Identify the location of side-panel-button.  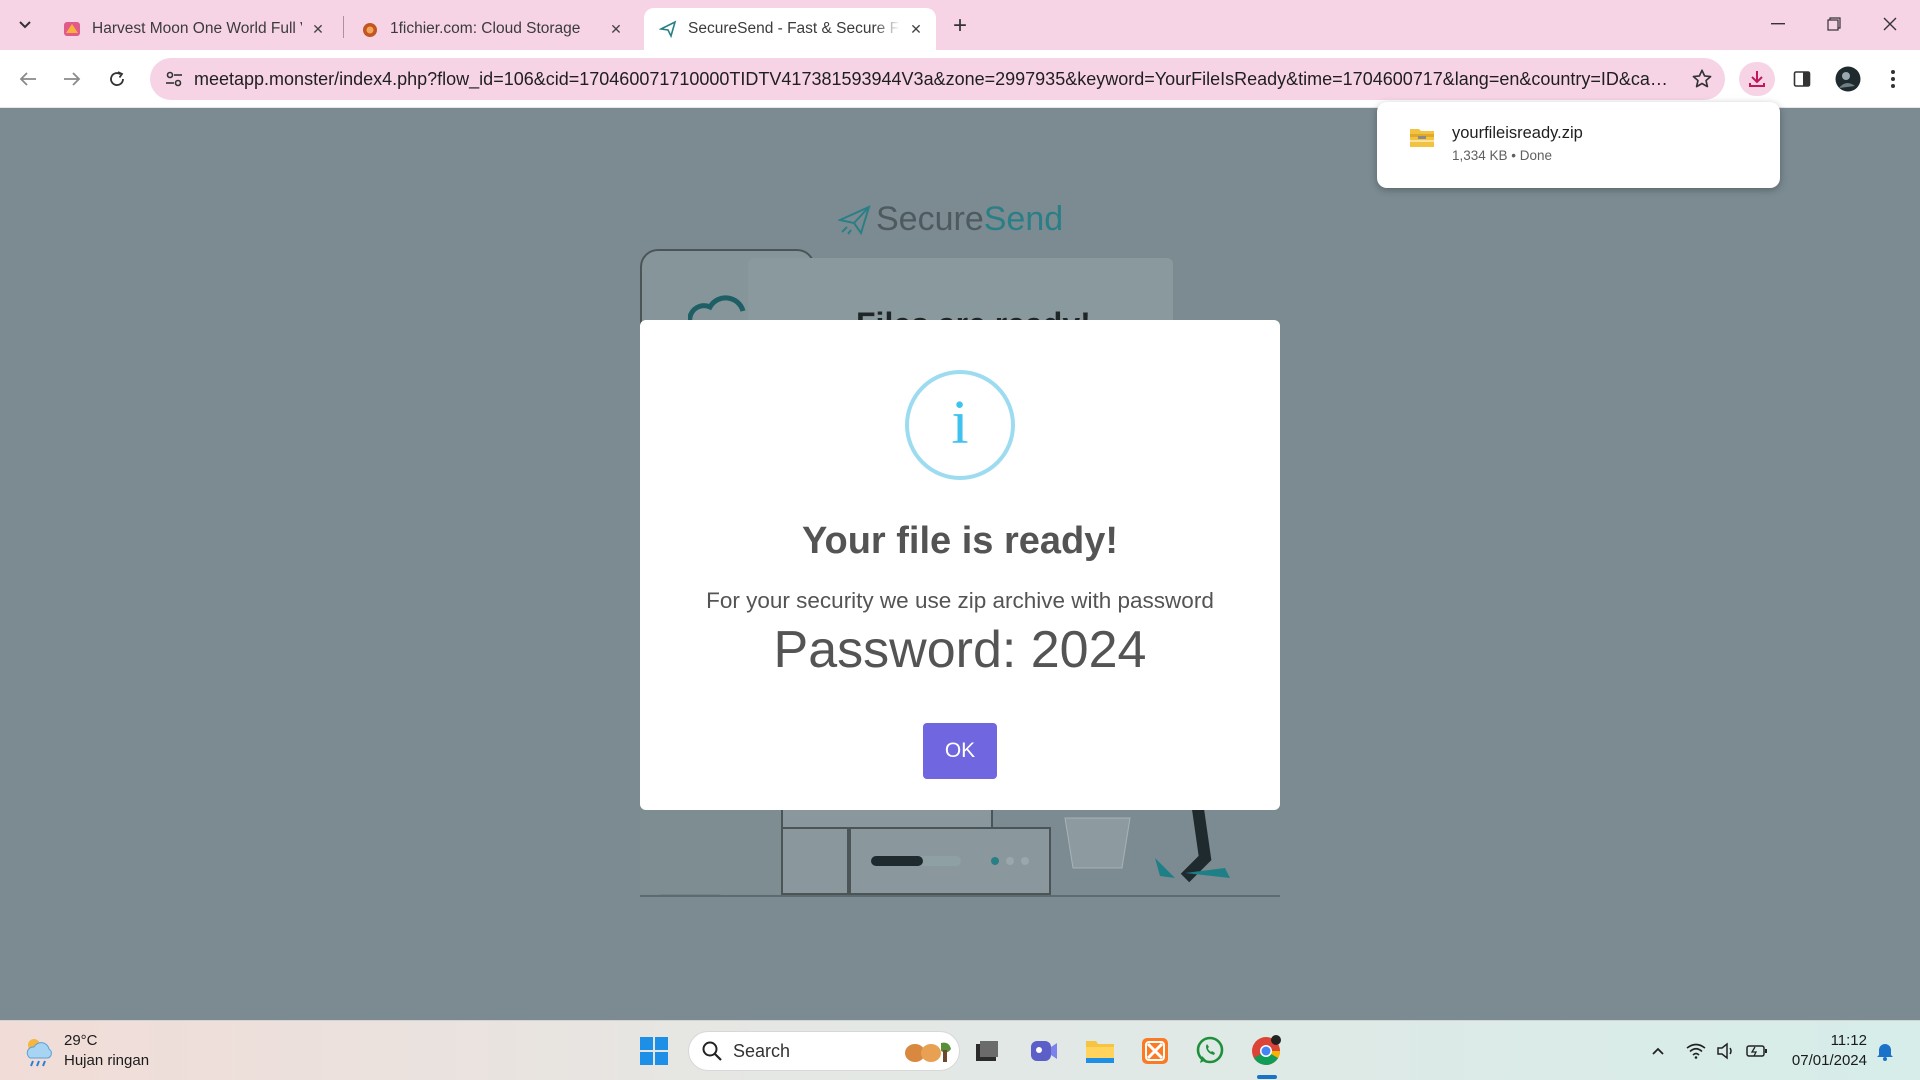
(1802, 79).